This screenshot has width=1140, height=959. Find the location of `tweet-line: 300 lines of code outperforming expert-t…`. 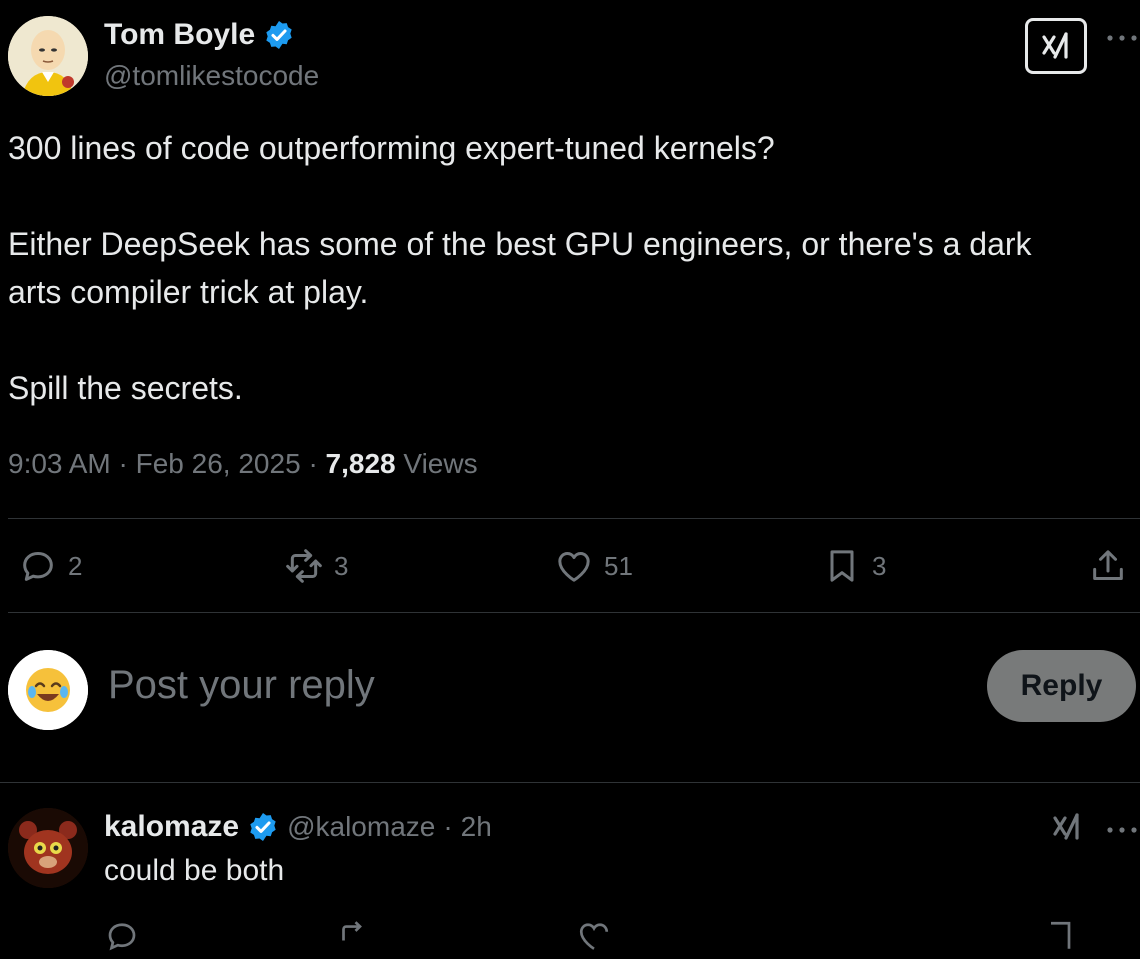

tweet-line: 300 lines of code outperforming expert-t… is located at coordinates (391, 148).